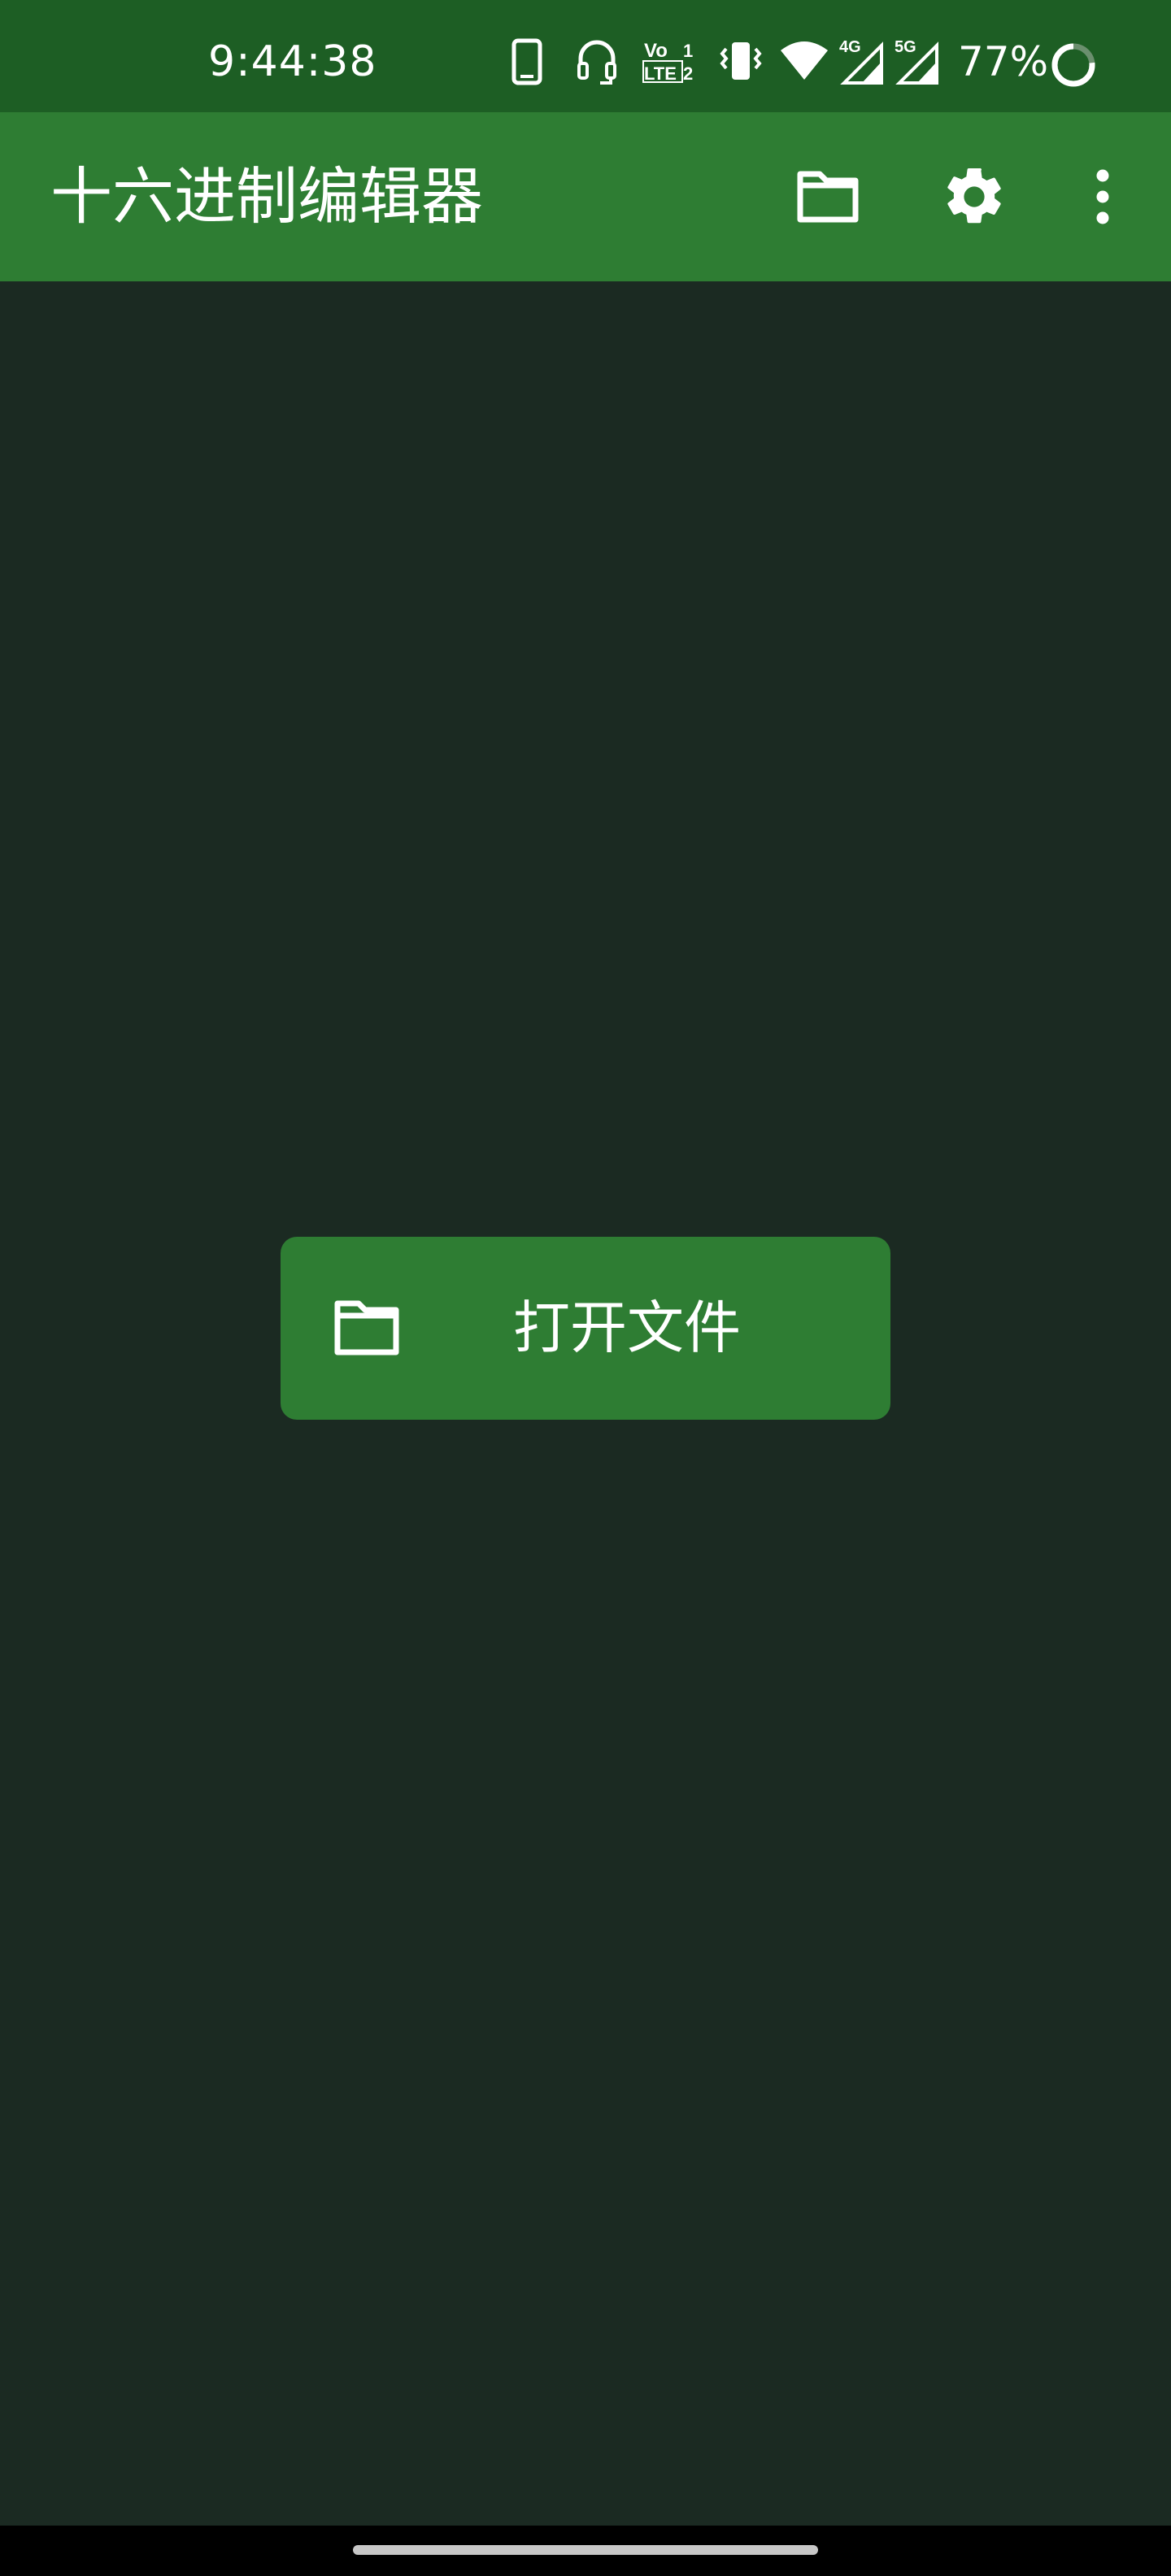 The height and width of the screenshot is (2576, 1171). Describe the element at coordinates (688, 73) in the screenshot. I see `volte-sim-bottom: 2` at that location.